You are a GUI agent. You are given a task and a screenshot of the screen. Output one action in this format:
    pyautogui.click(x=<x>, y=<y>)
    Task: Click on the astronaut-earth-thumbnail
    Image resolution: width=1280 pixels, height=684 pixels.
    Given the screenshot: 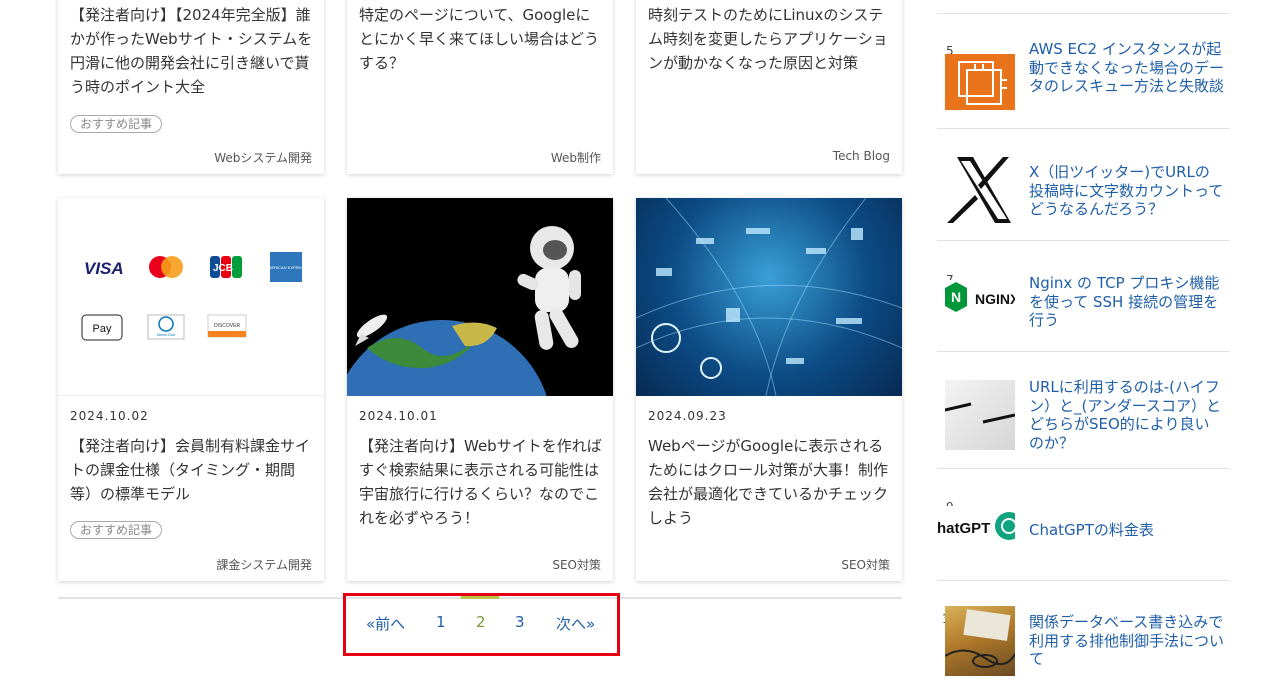 What is the action you would take?
    pyautogui.click(x=480, y=297)
    